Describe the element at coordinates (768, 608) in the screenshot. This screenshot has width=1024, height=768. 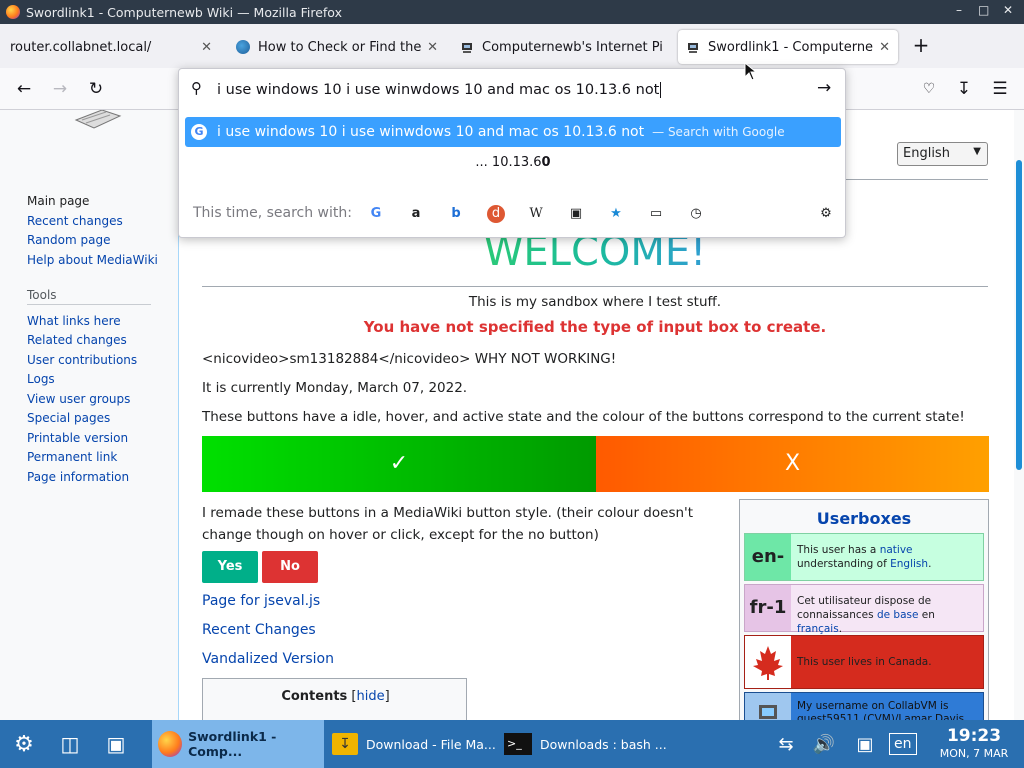
I see `userbox-code: fr-1` at that location.